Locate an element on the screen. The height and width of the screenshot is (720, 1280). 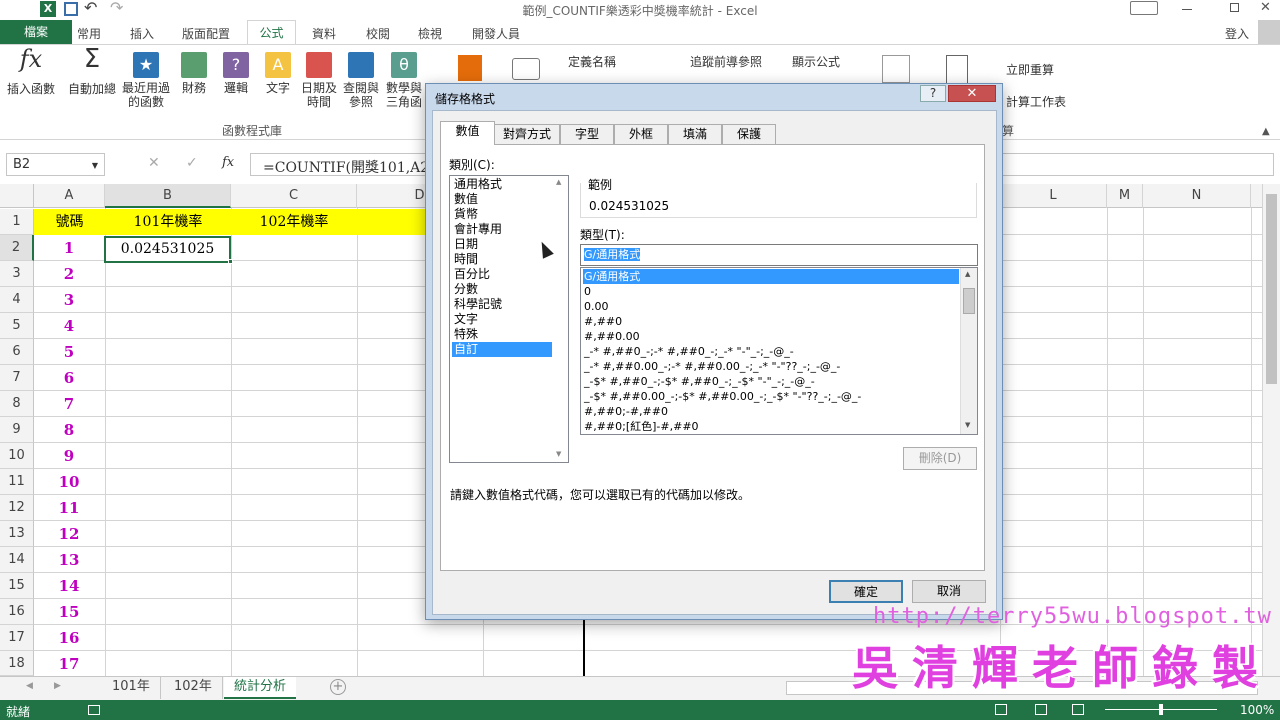
row-header: 3 is located at coordinates (17, 274).